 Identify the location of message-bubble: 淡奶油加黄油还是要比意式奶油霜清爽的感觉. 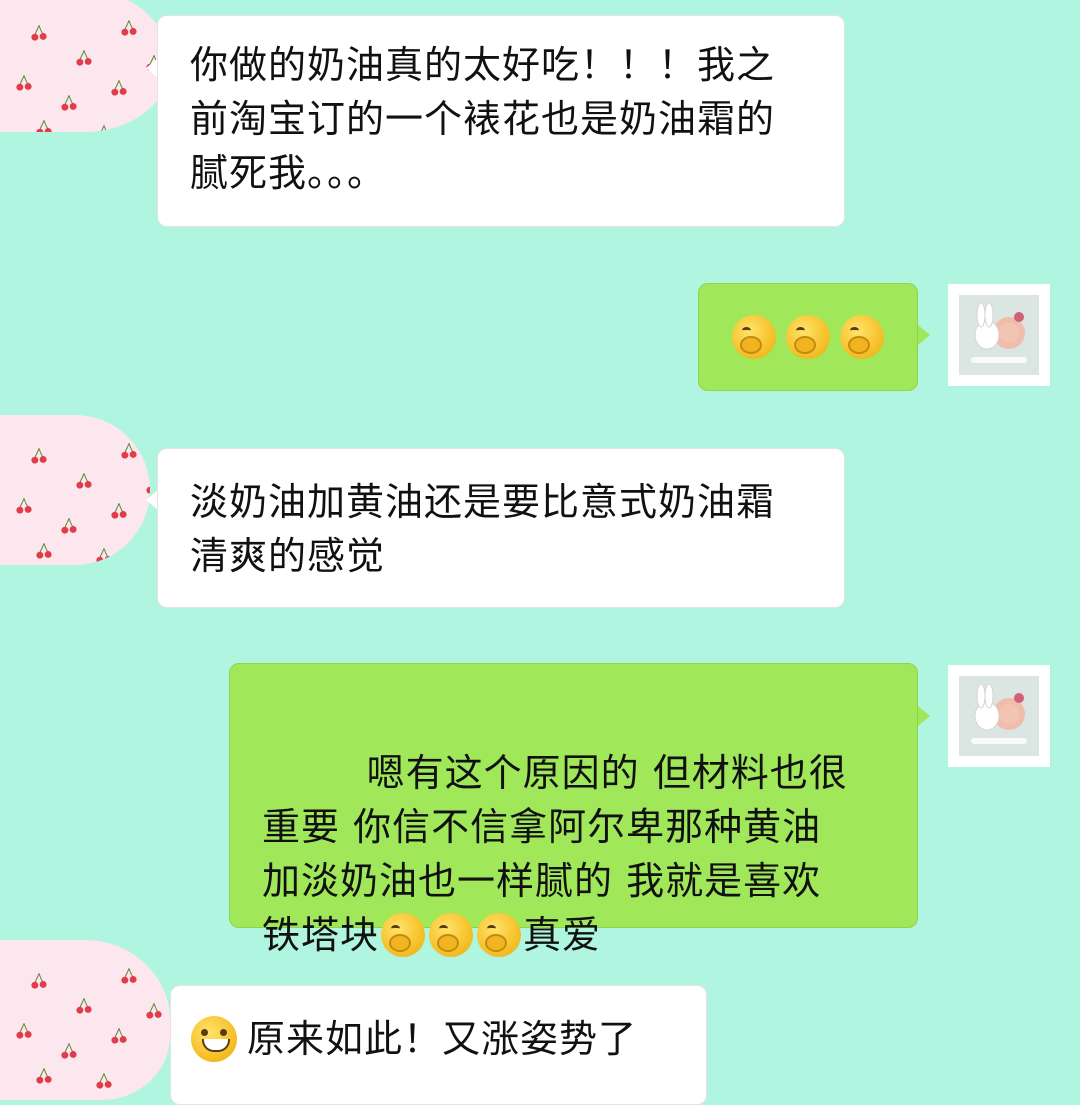
(501, 528).